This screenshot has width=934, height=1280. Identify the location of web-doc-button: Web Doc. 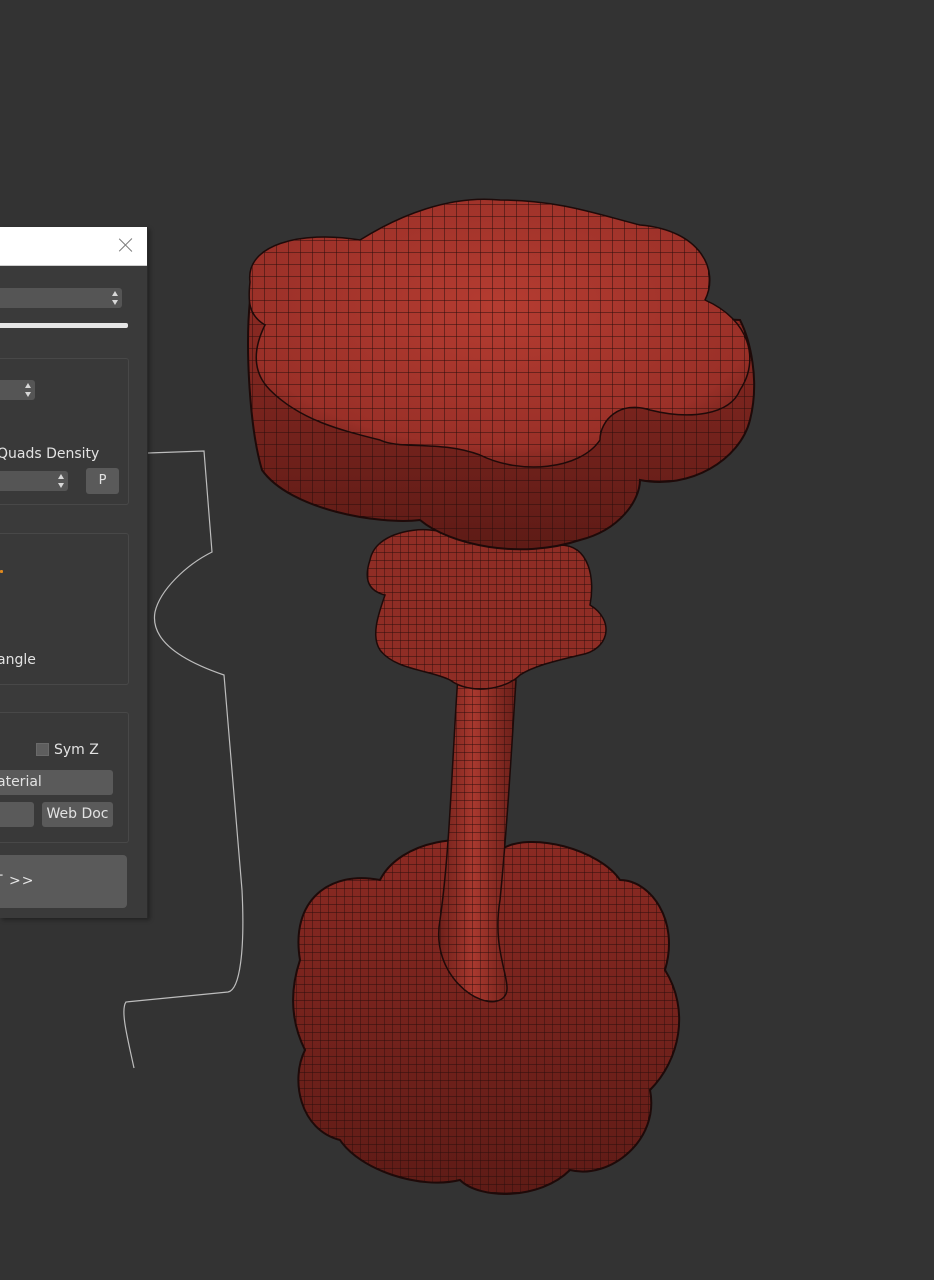
(77, 814).